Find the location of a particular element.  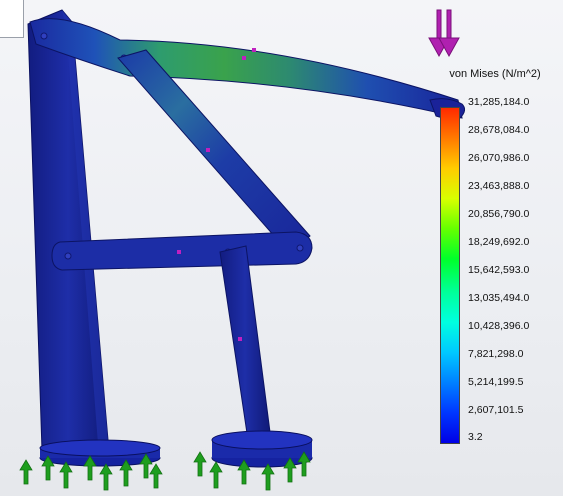

legend-tick: 3.2 is located at coordinates (475, 437).